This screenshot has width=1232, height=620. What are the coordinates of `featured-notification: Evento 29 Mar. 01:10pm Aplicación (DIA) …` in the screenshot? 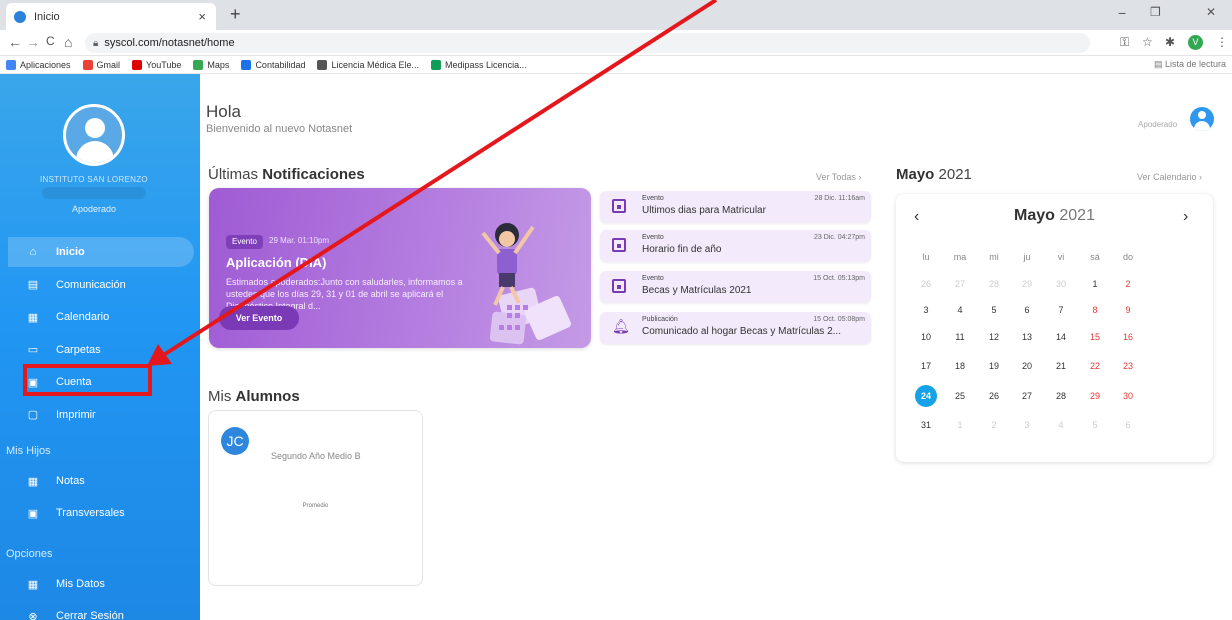 It's located at (400, 268).